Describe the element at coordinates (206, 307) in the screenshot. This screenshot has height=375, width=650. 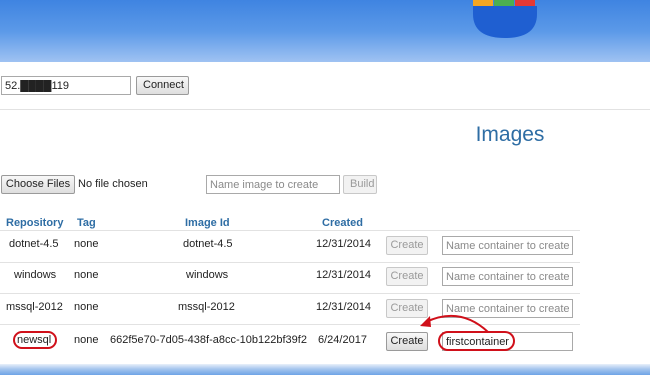
I see `image-id-cell: mssql-2012` at that location.